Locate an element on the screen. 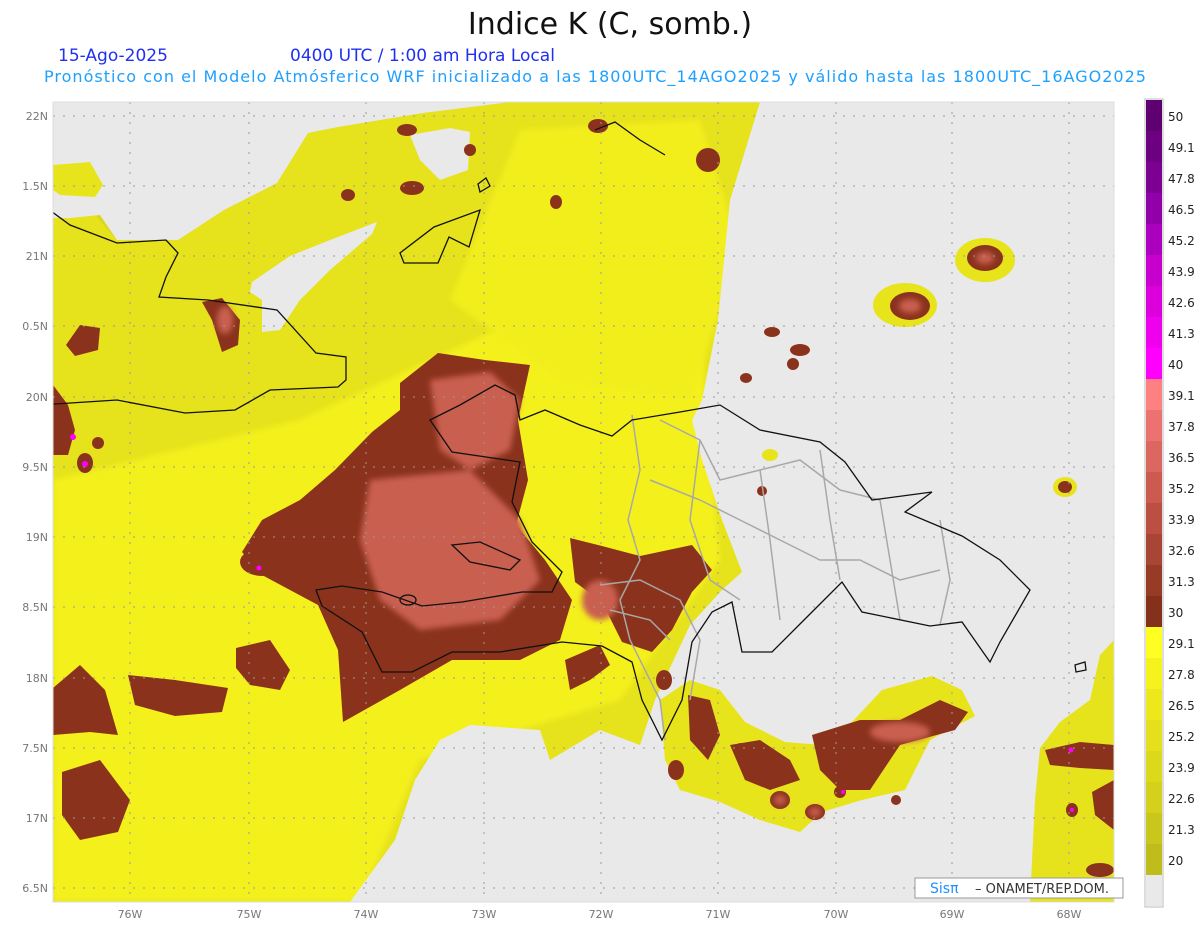 This screenshot has height=927, width=1200. lat-label: 20N is located at coordinates (37, 397).